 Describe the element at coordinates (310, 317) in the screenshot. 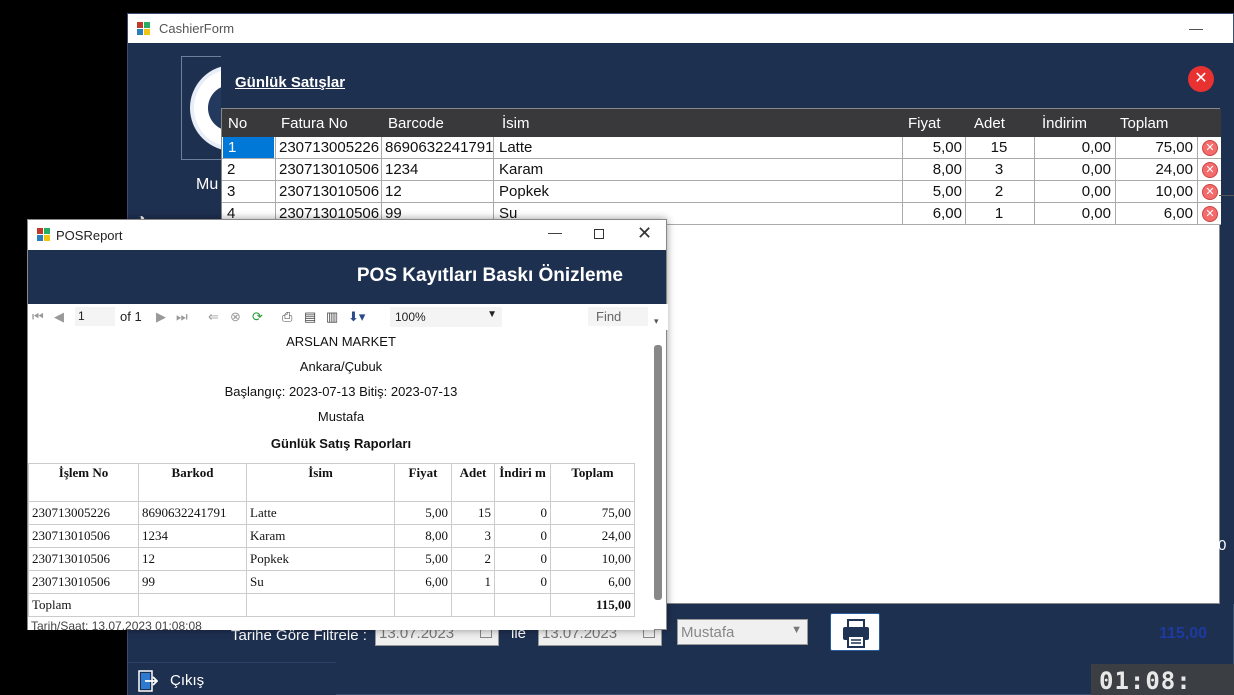

I see `page-setup-icon: ▤` at that location.